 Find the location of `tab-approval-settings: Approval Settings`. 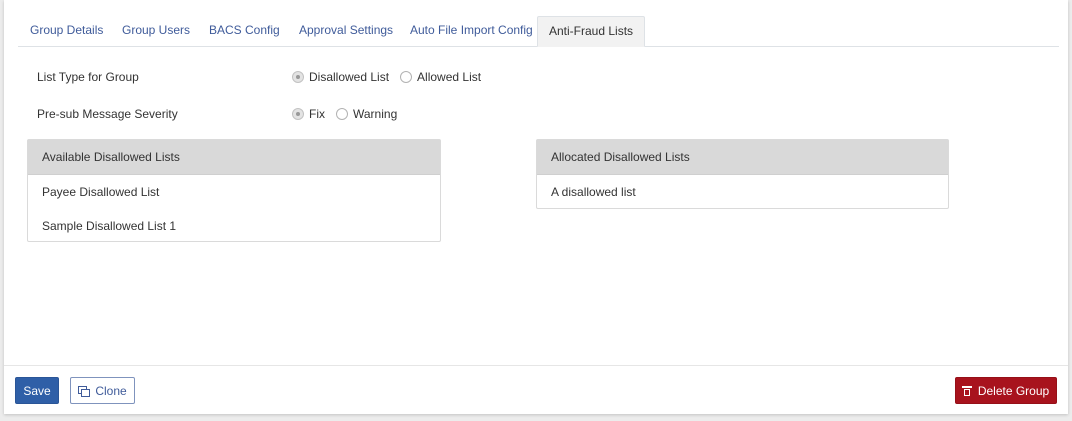

tab-approval-settings: Approval Settings is located at coordinates (346, 30).